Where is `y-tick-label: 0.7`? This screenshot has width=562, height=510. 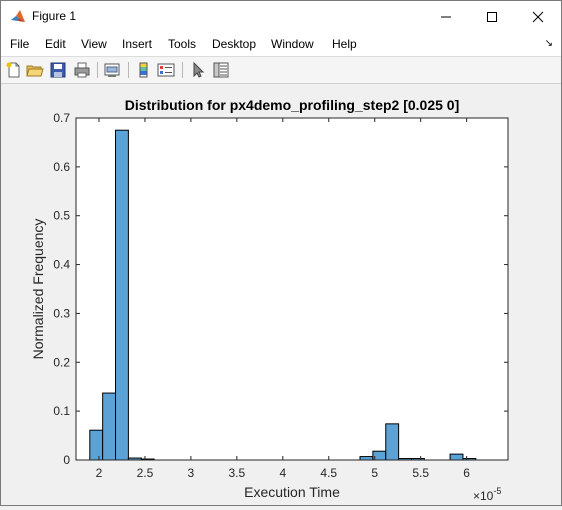
y-tick-label: 0.7 is located at coordinates (61, 118).